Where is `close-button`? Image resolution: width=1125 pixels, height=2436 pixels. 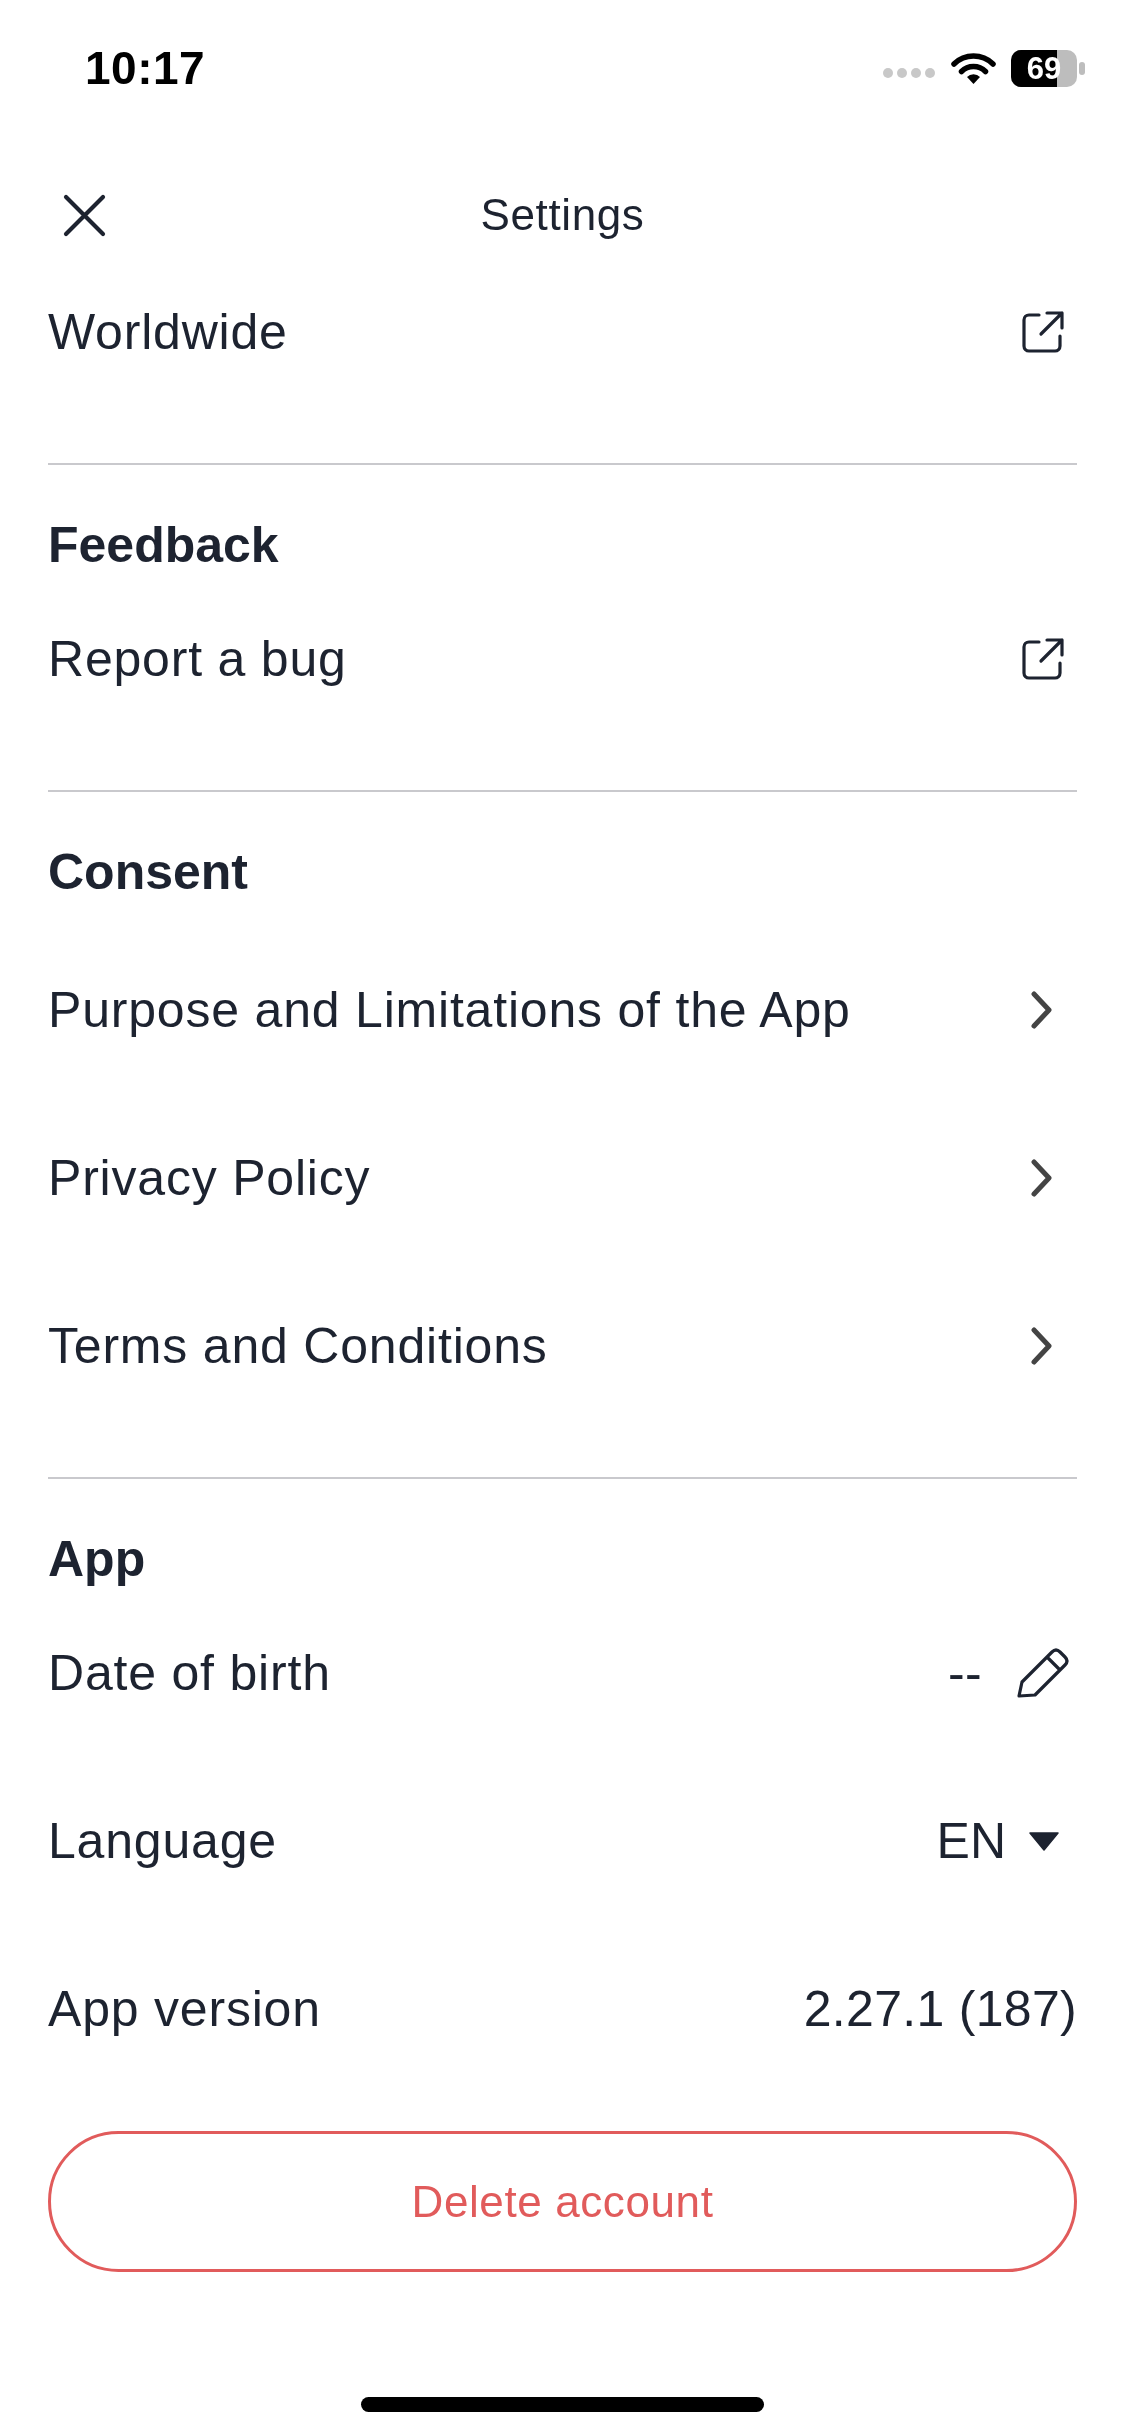
close-button is located at coordinates (84, 215).